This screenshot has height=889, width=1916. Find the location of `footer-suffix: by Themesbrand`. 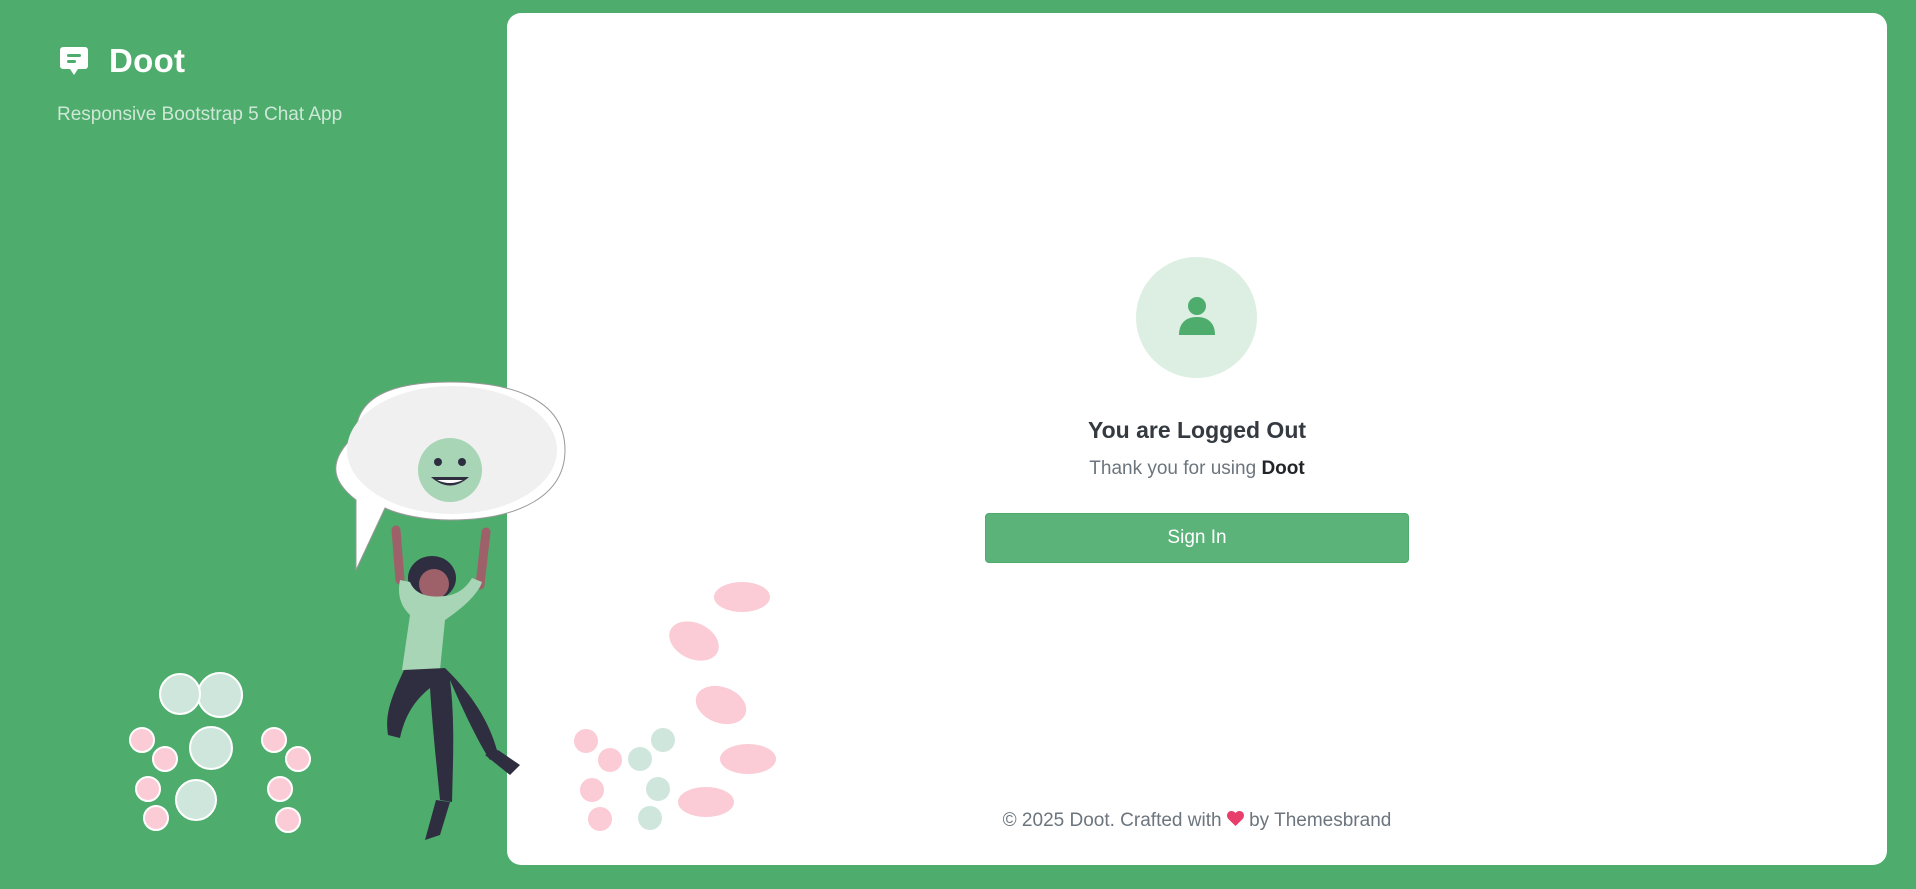

footer-suffix: by Themesbrand is located at coordinates (1317, 820).